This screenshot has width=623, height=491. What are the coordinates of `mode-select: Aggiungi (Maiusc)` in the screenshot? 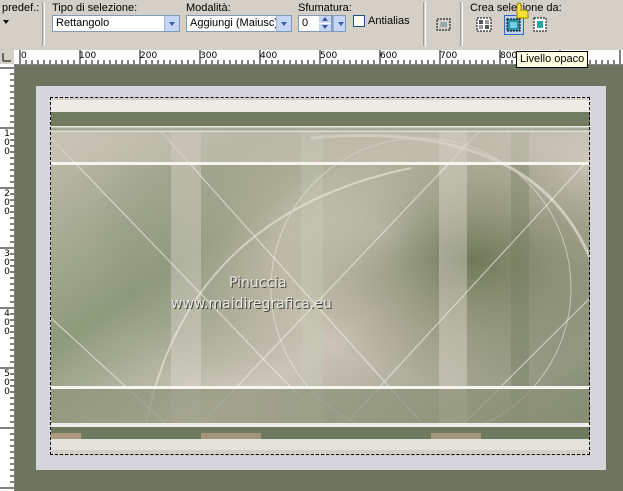 It's located at (239, 23).